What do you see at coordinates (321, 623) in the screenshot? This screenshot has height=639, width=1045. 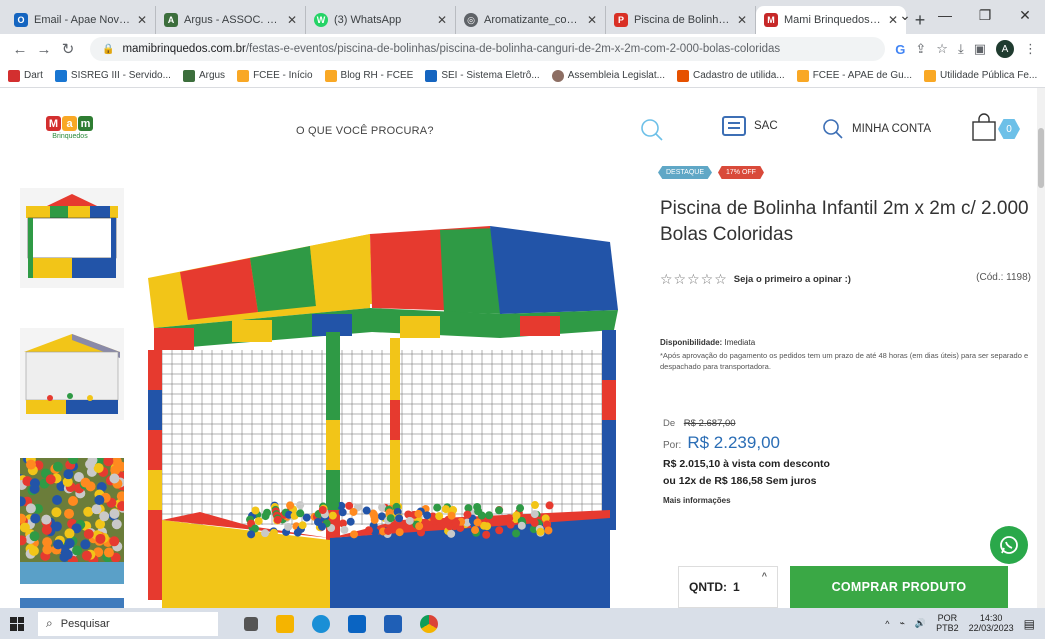 I see `edge-icon` at bounding box center [321, 623].